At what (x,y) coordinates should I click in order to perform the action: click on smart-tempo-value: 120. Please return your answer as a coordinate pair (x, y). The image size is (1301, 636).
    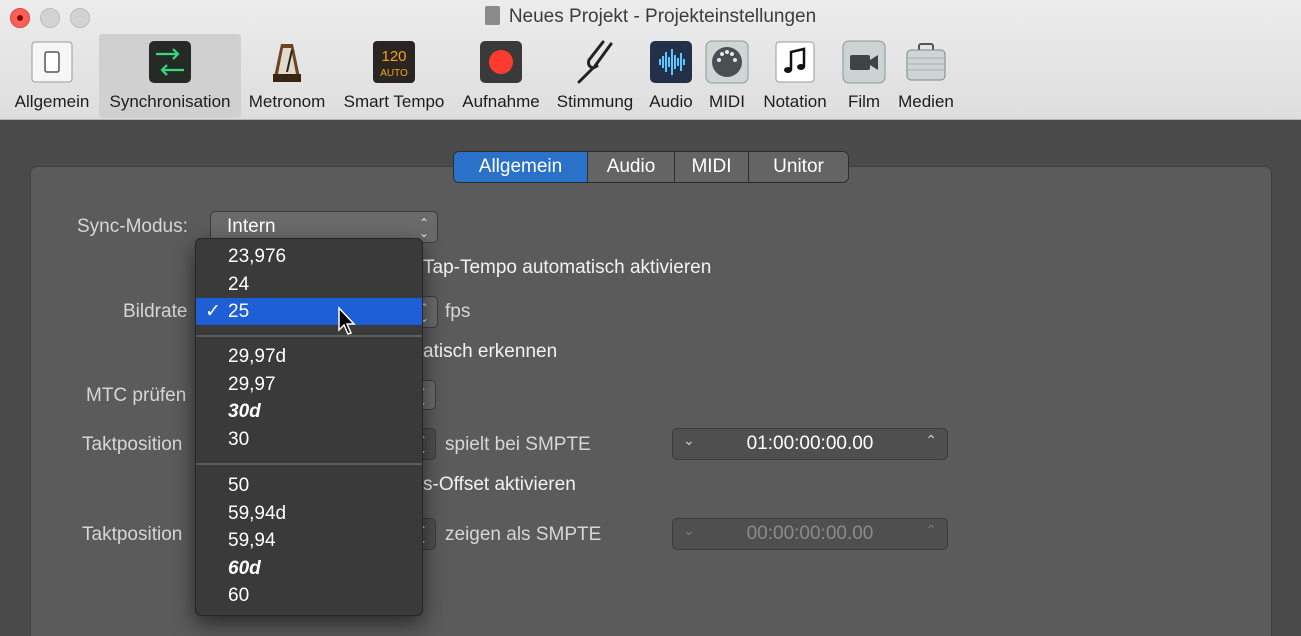
    Looking at the image, I should click on (393, 56).